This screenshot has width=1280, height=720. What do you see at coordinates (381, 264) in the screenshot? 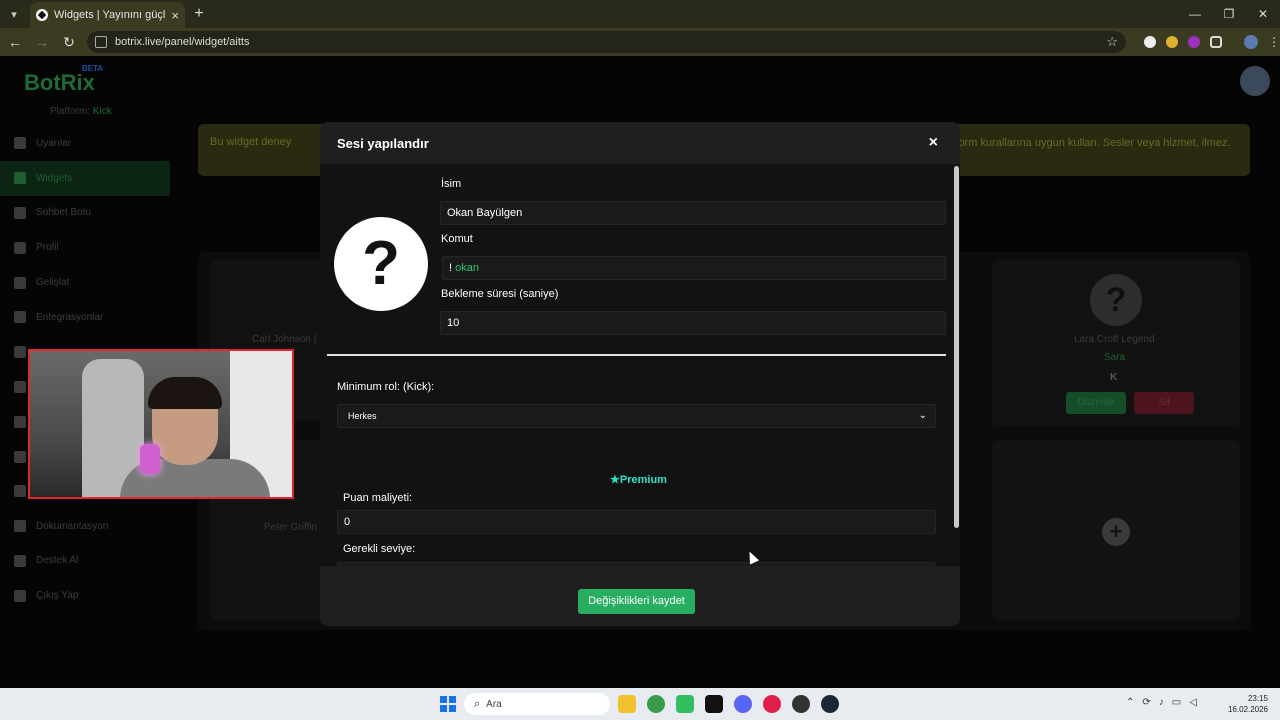
I see `voice-avatar-icon: ?` at bounding box center [381, 264].